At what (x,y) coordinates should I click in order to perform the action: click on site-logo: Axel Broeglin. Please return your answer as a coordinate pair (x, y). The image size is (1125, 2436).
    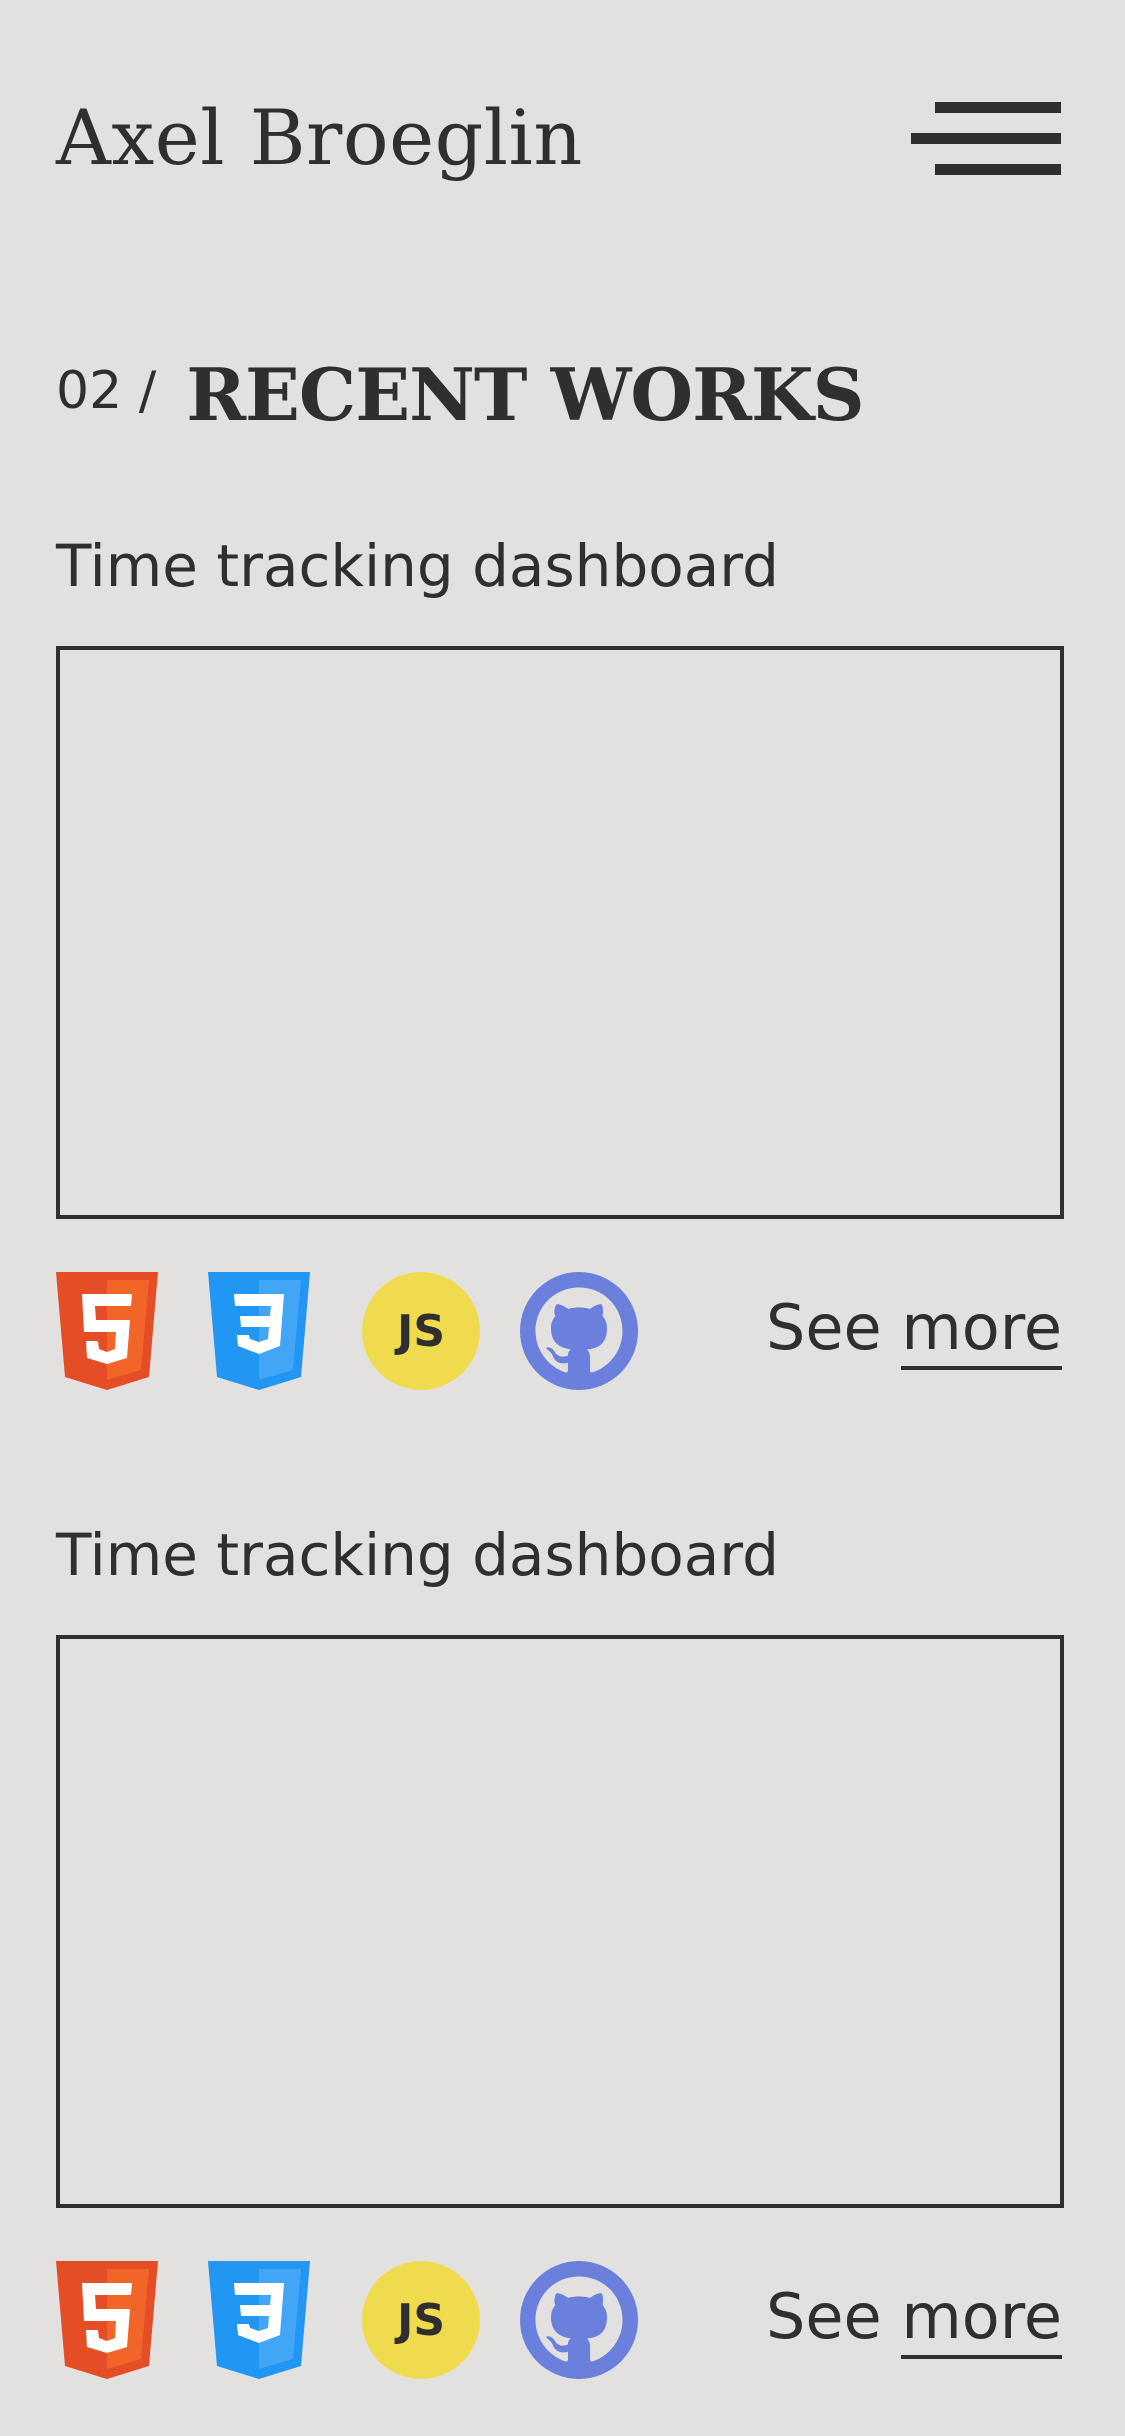
    Looking at the image, I should click on (319, 138).